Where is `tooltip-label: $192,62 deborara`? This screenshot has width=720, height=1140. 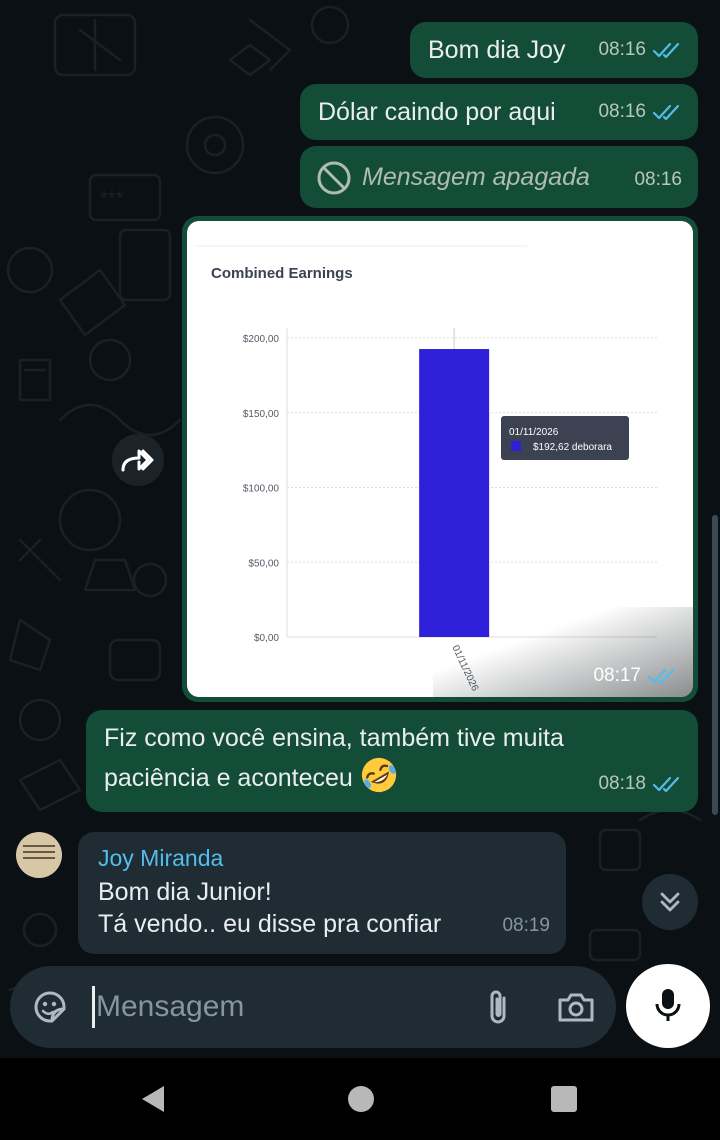
tooltip-label: $192,62 deborara is located at coordinates (572, 447).